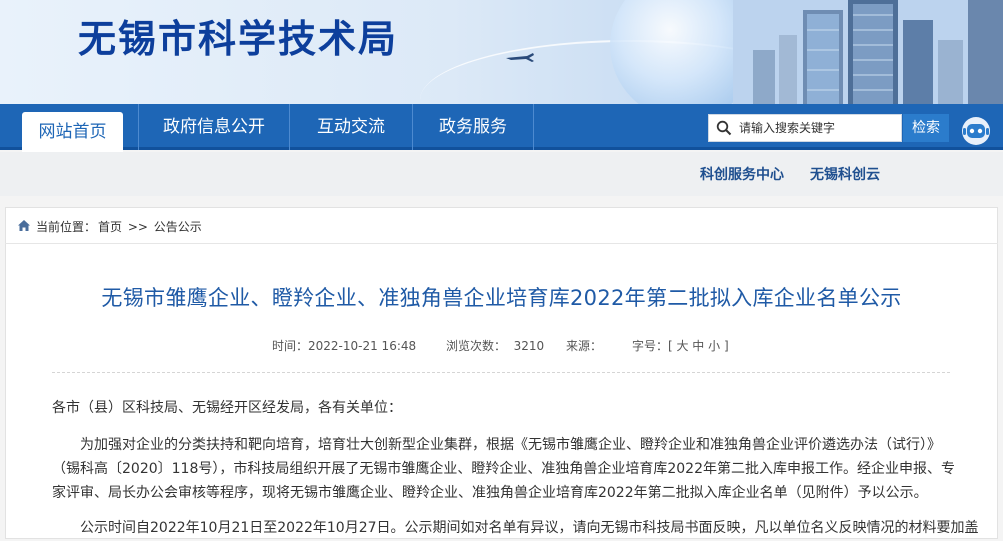  What do you see at coordinates (868, 52) in the screenshot?
I see `city-skyline-image` at bounding box center [868, 52].